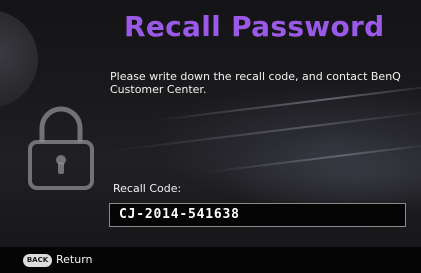  Describe the element at coordinates (257, 215) in the screenshot. I see `recall-code-field: CJ-2014-541638` at that location.